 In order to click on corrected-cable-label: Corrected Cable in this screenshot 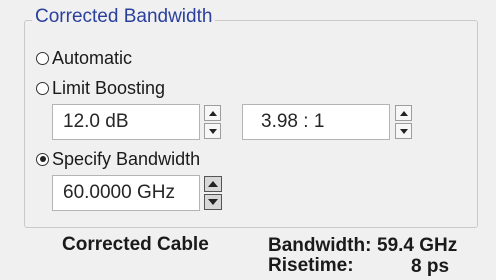, I will do `click(135, 244)`.